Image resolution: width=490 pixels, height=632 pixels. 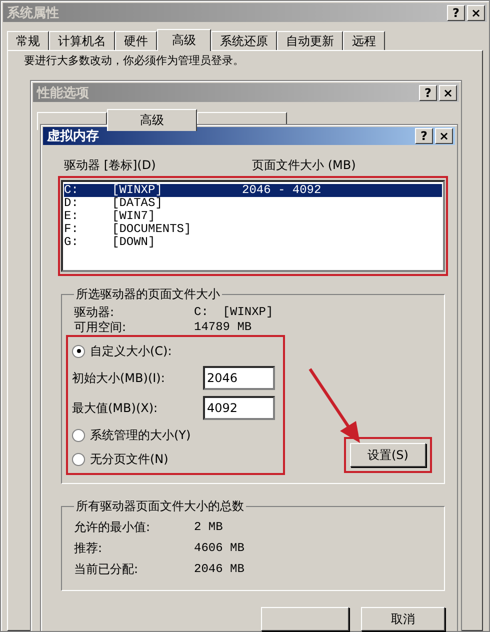 What do you see at coordinates (129, 459) in the screenshot?
I see `radio-label: 无分页文件(N)` at bounding box center [129, 459].